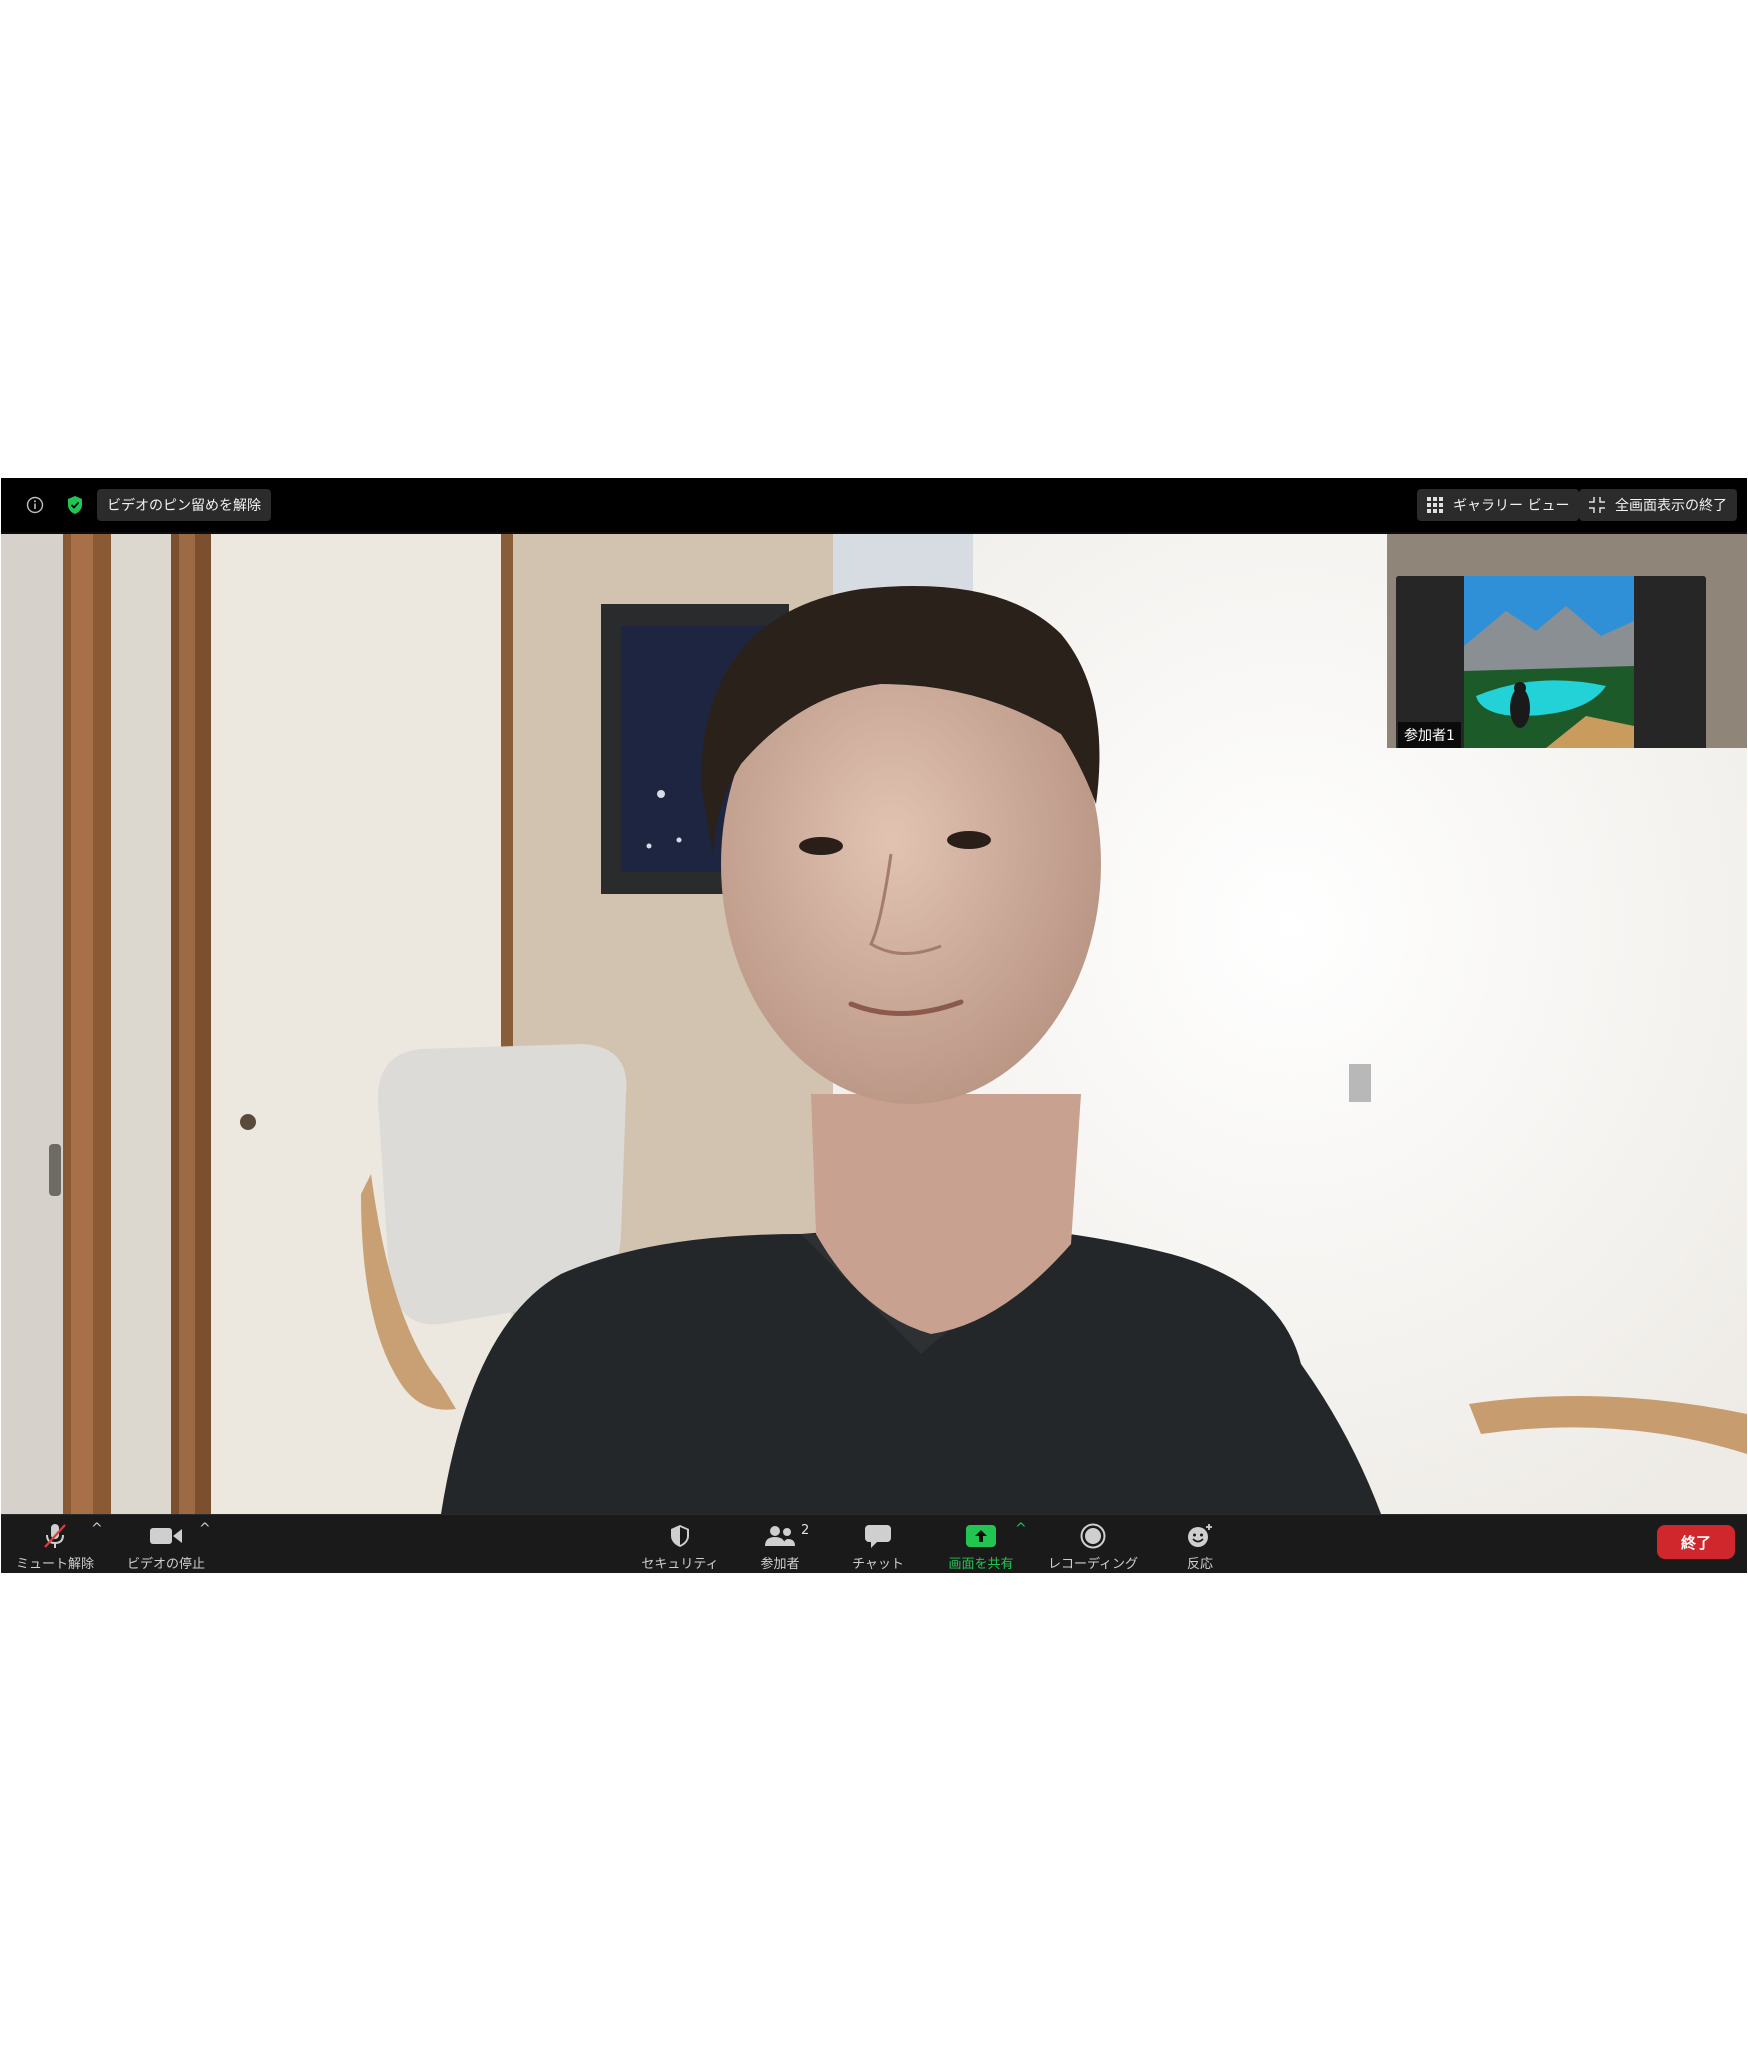 This screenshot has width=1748, height=2048. Describe the element at coordinates (1511, 506) in the screenshot. I see `gallery-view-label: ギャラリー ビュー` at that location.